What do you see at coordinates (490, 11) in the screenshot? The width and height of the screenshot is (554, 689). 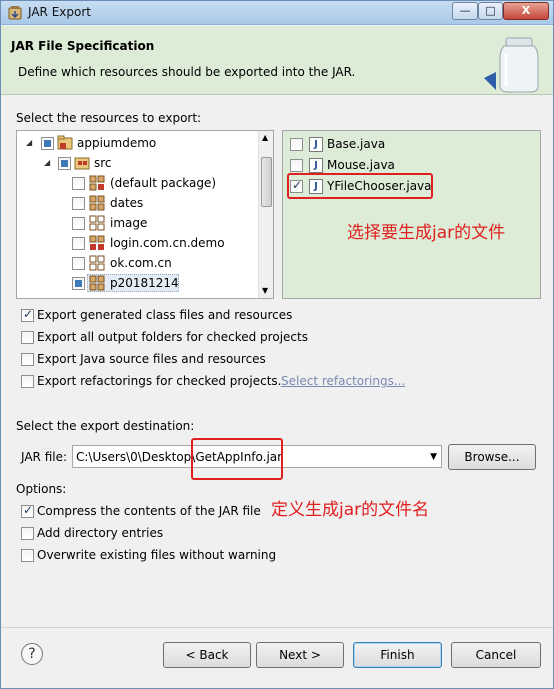 I see `maximize-button: □` at bounding box center [490, 11].